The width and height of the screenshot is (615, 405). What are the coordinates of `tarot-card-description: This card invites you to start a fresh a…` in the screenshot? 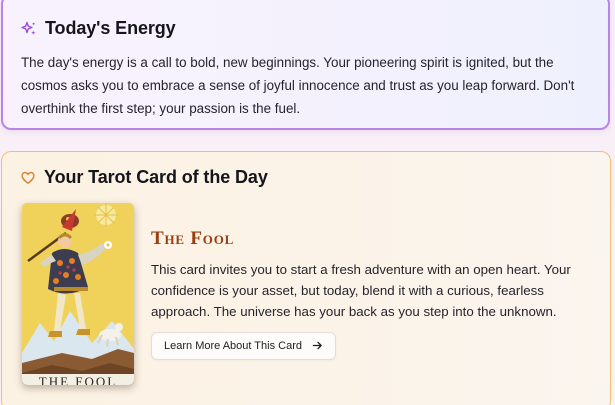 It's located at (361, 290).